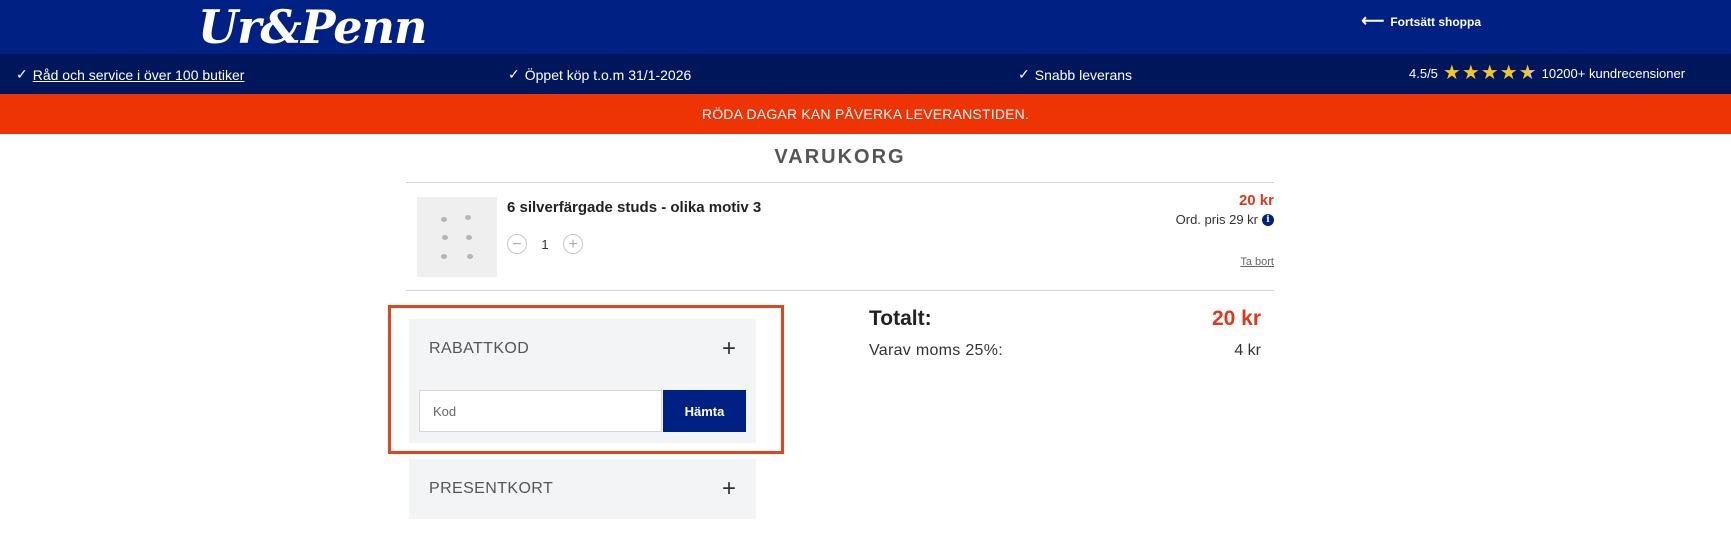  I want to click on quantity-stepper: − 1 +, so click(545, 244).